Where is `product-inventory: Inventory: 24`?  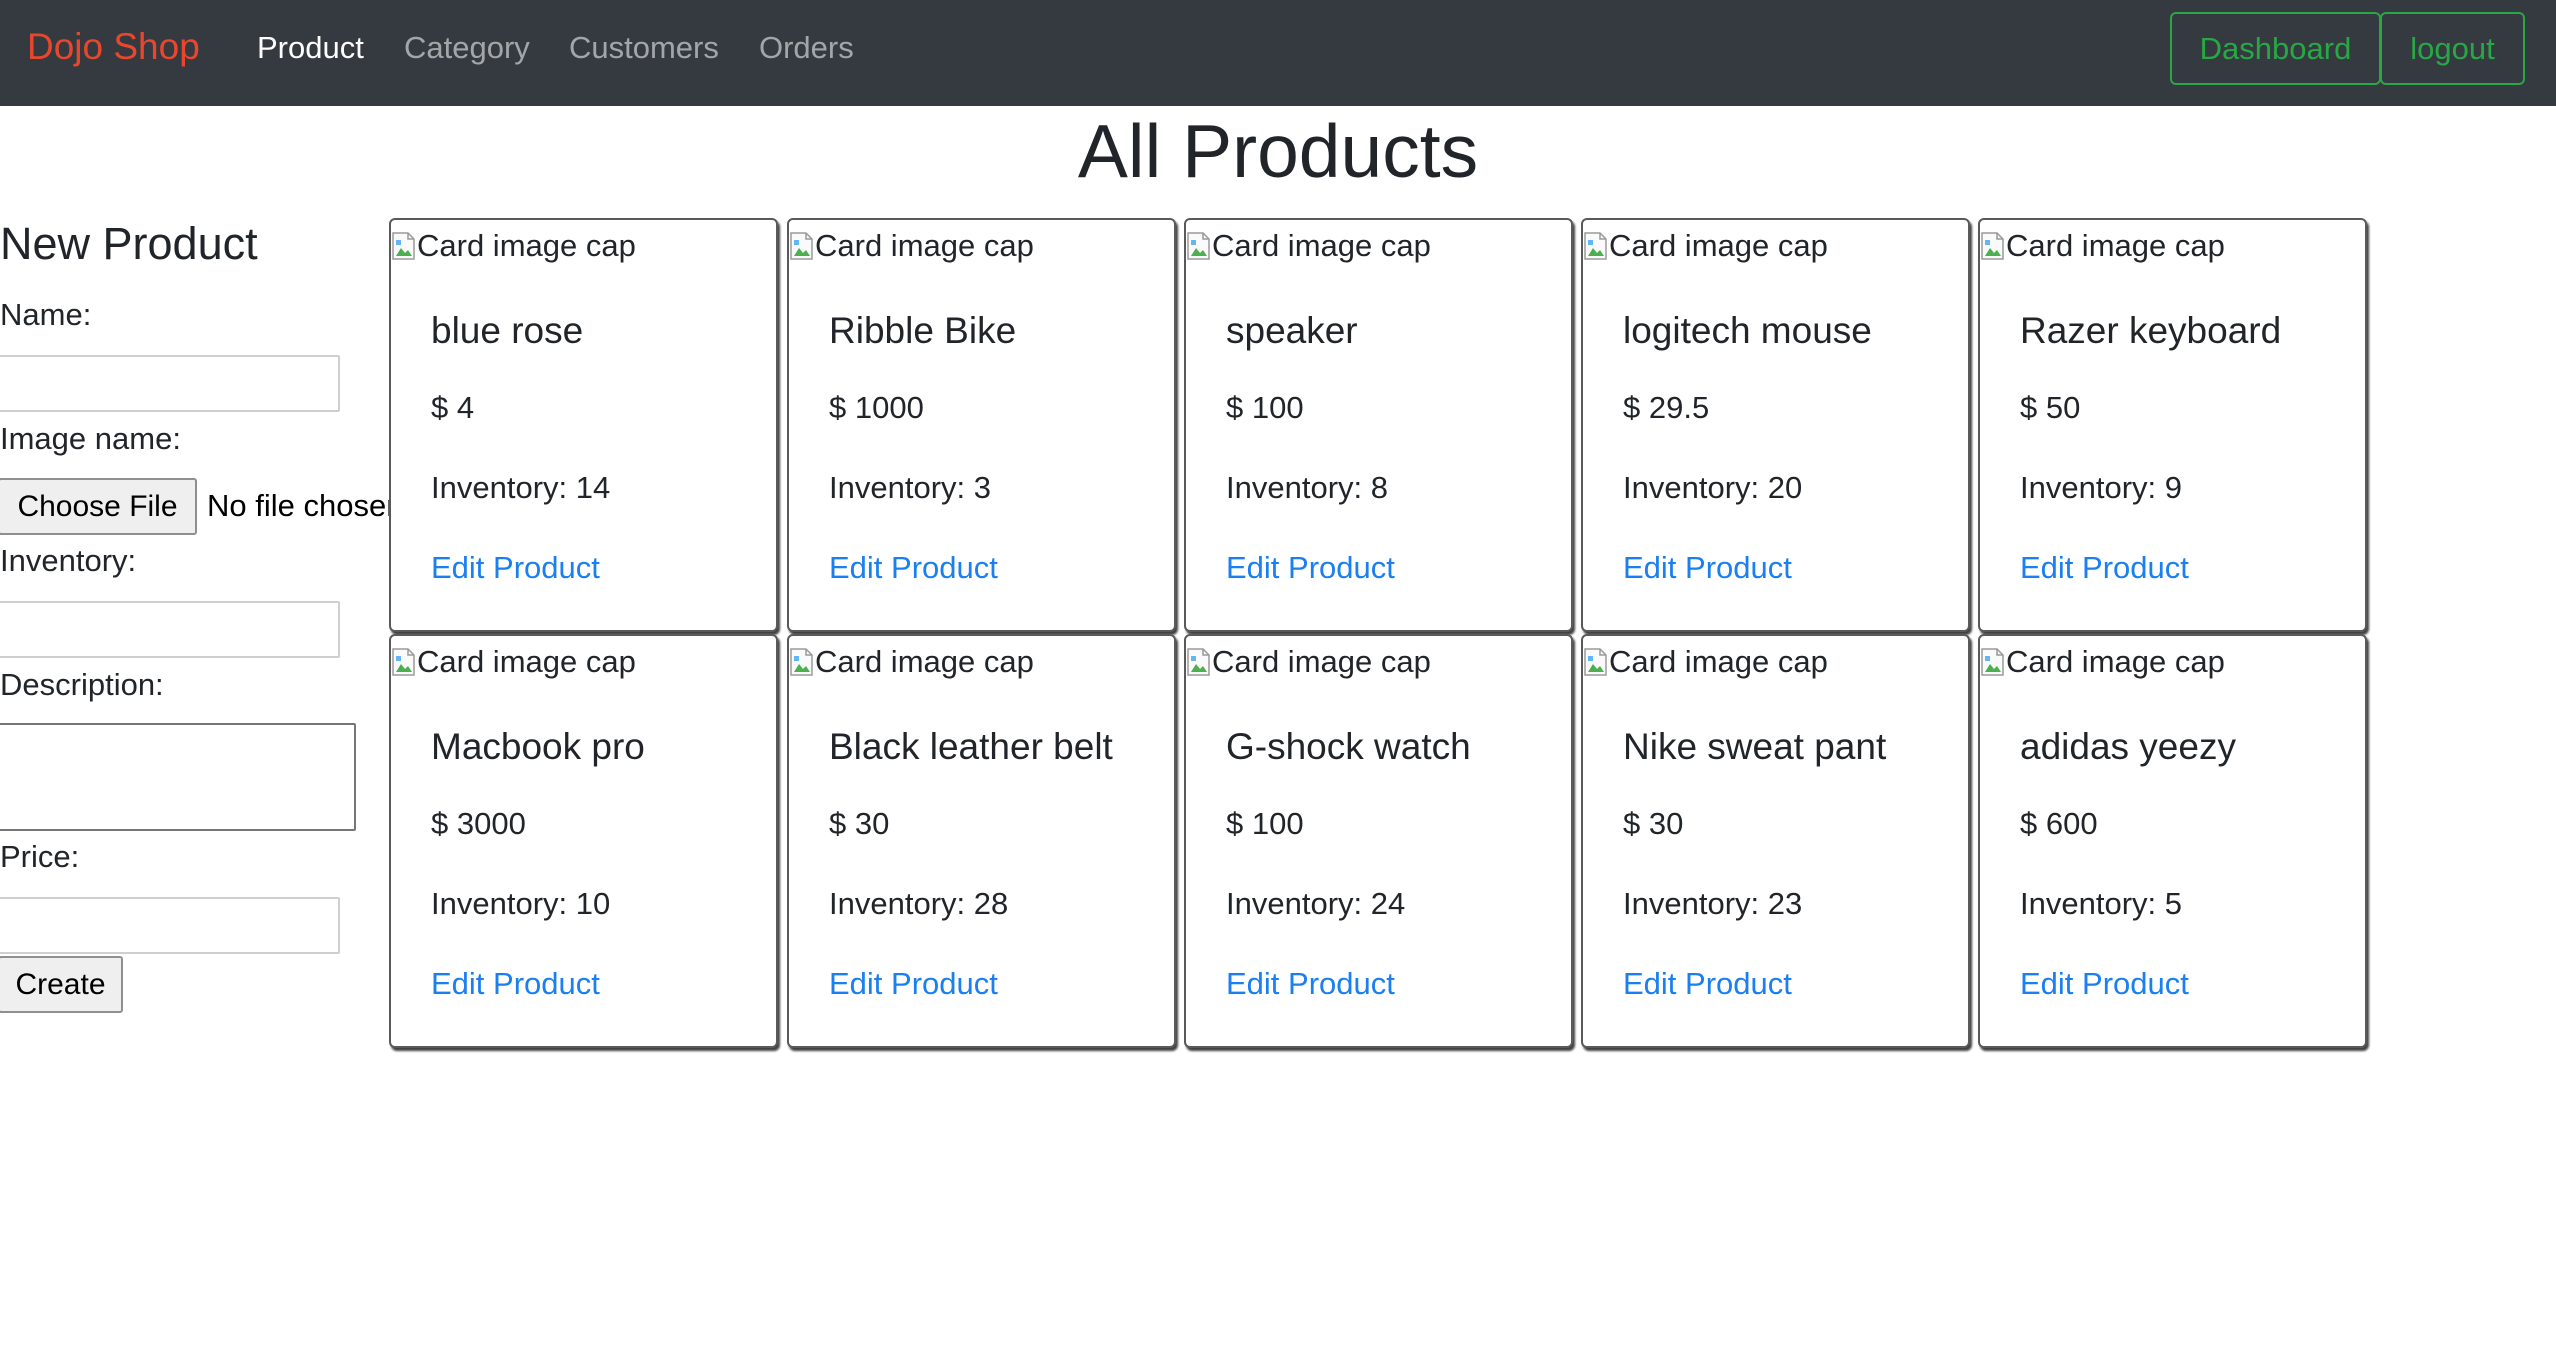 product-inventory: Inventory: 24 is located at coordinates (1316, 903).